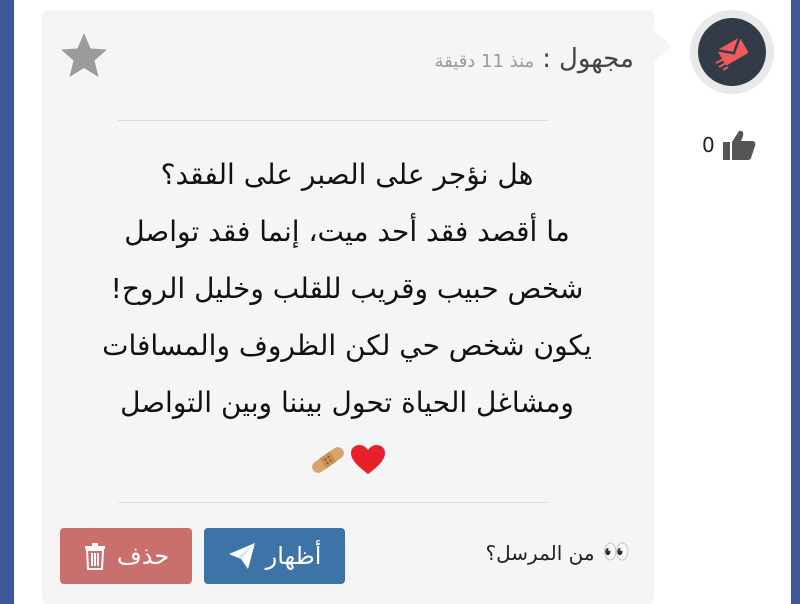 The height and width of the screenshot is (604, 800). I want to click on message-emoji-line, so click(347, 459).